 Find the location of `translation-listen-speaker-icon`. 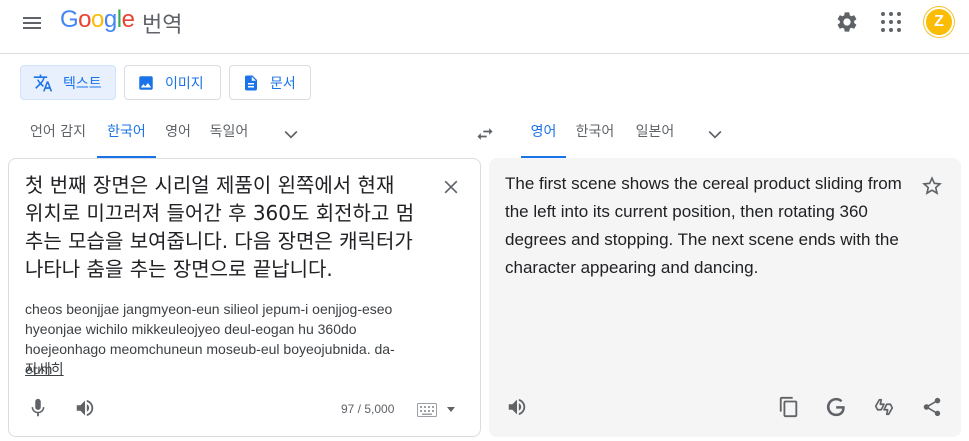

translation-listen-speaker-icon is located at coordinates (517, 407).